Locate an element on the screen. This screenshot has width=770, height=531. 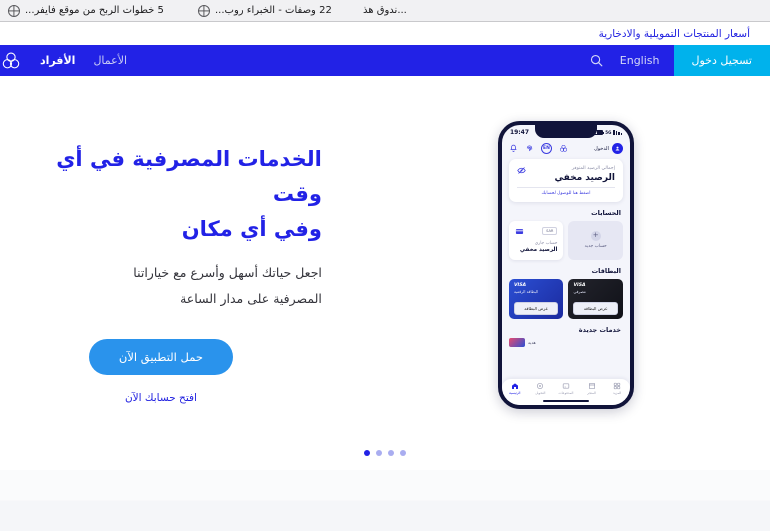
nav-tab-individuals: الأفراد is located at coordinates (57, 60).